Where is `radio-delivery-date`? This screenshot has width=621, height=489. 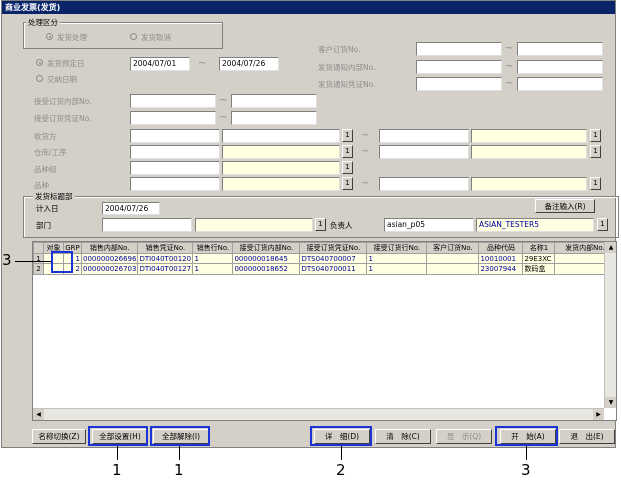 radio-delivery-date is located at coordinates (39, 78).